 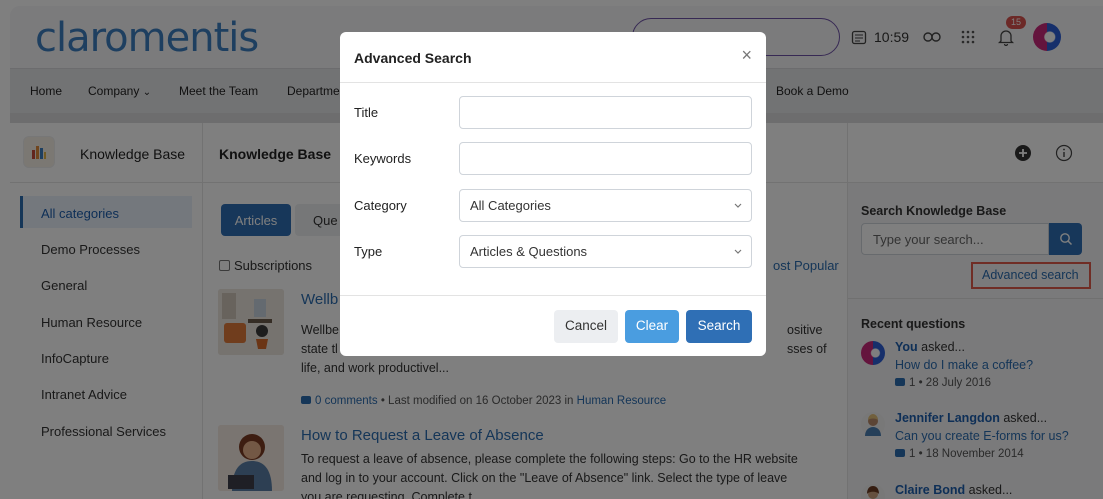 What do you see at coordinates (553, 57) in the screenshot?
I see `modal-header: Advanced Search ×` at bounding box center [553, 57].